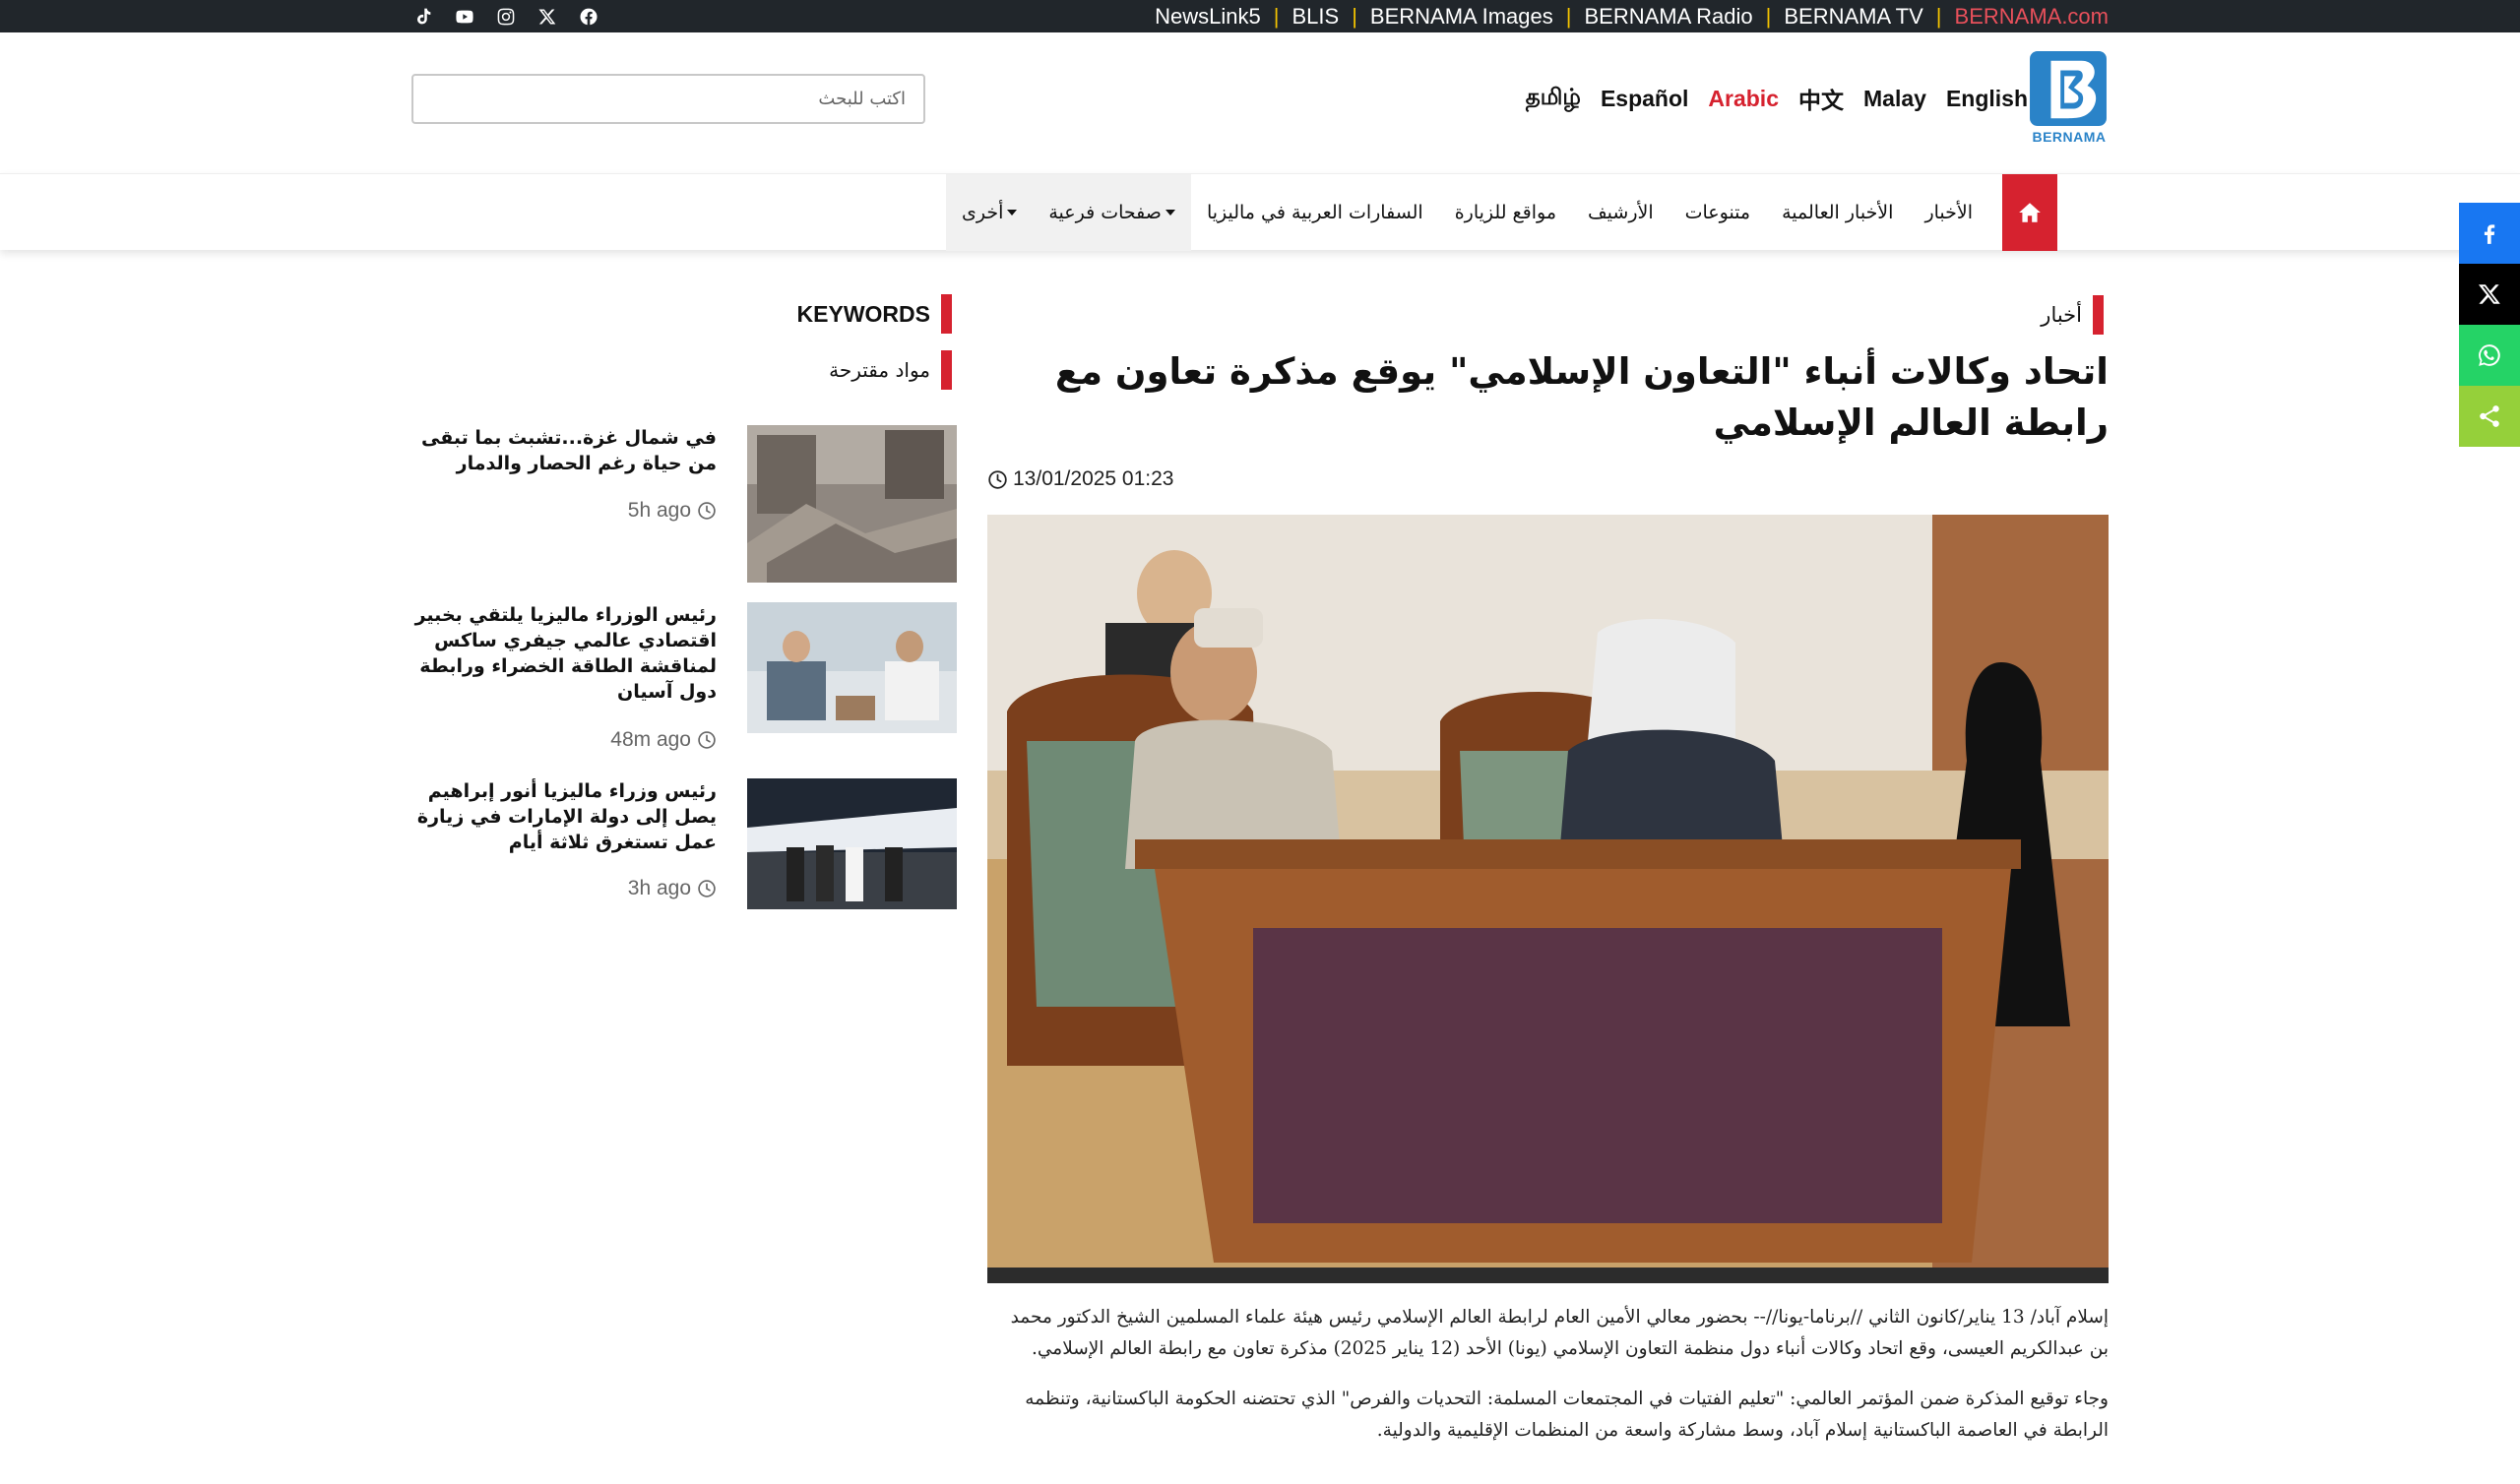 The image size is (2520, 1484). What do you see at coordinates (659, 511) in the screenshot?
I see `time-ago-text: 5h ago` at bounding box center [659, 511].